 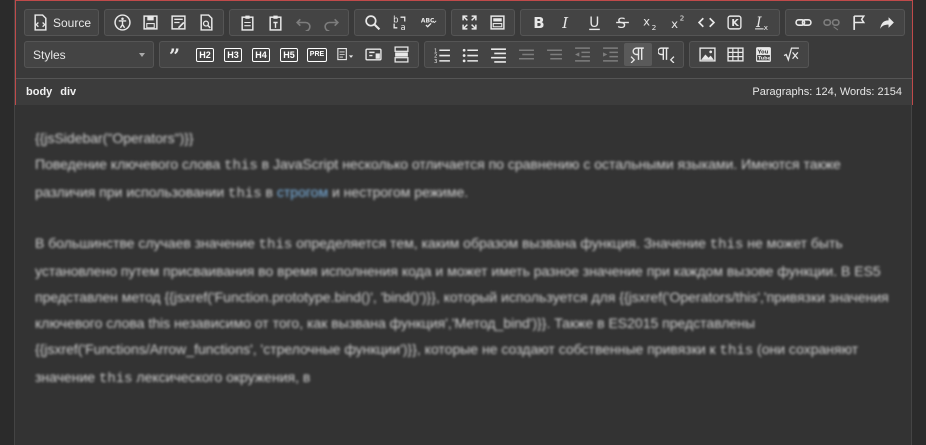 What do you see at coordinates (68, 92) in the screenshot?
I see `breadcrumb-div: div` at bounding box center [68, 92].